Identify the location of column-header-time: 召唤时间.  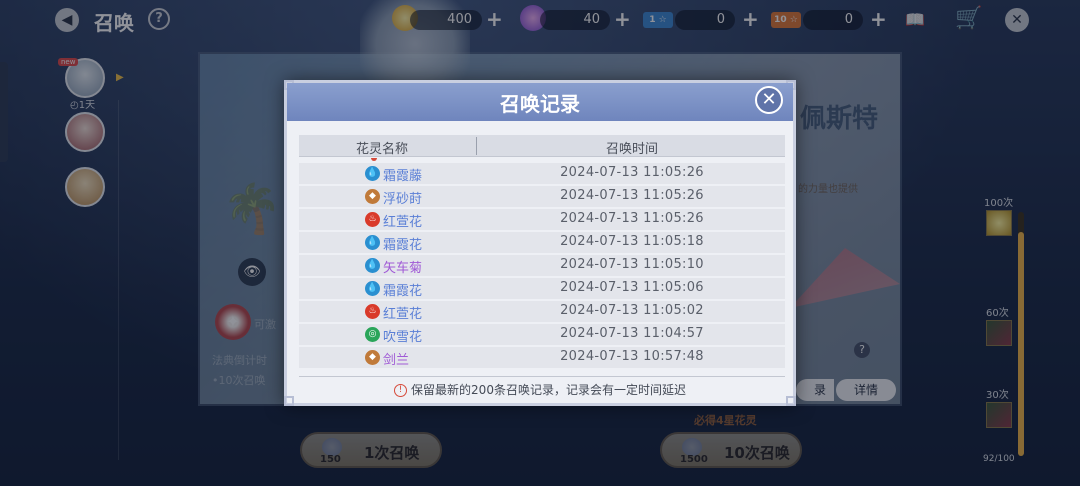
(631, 149).